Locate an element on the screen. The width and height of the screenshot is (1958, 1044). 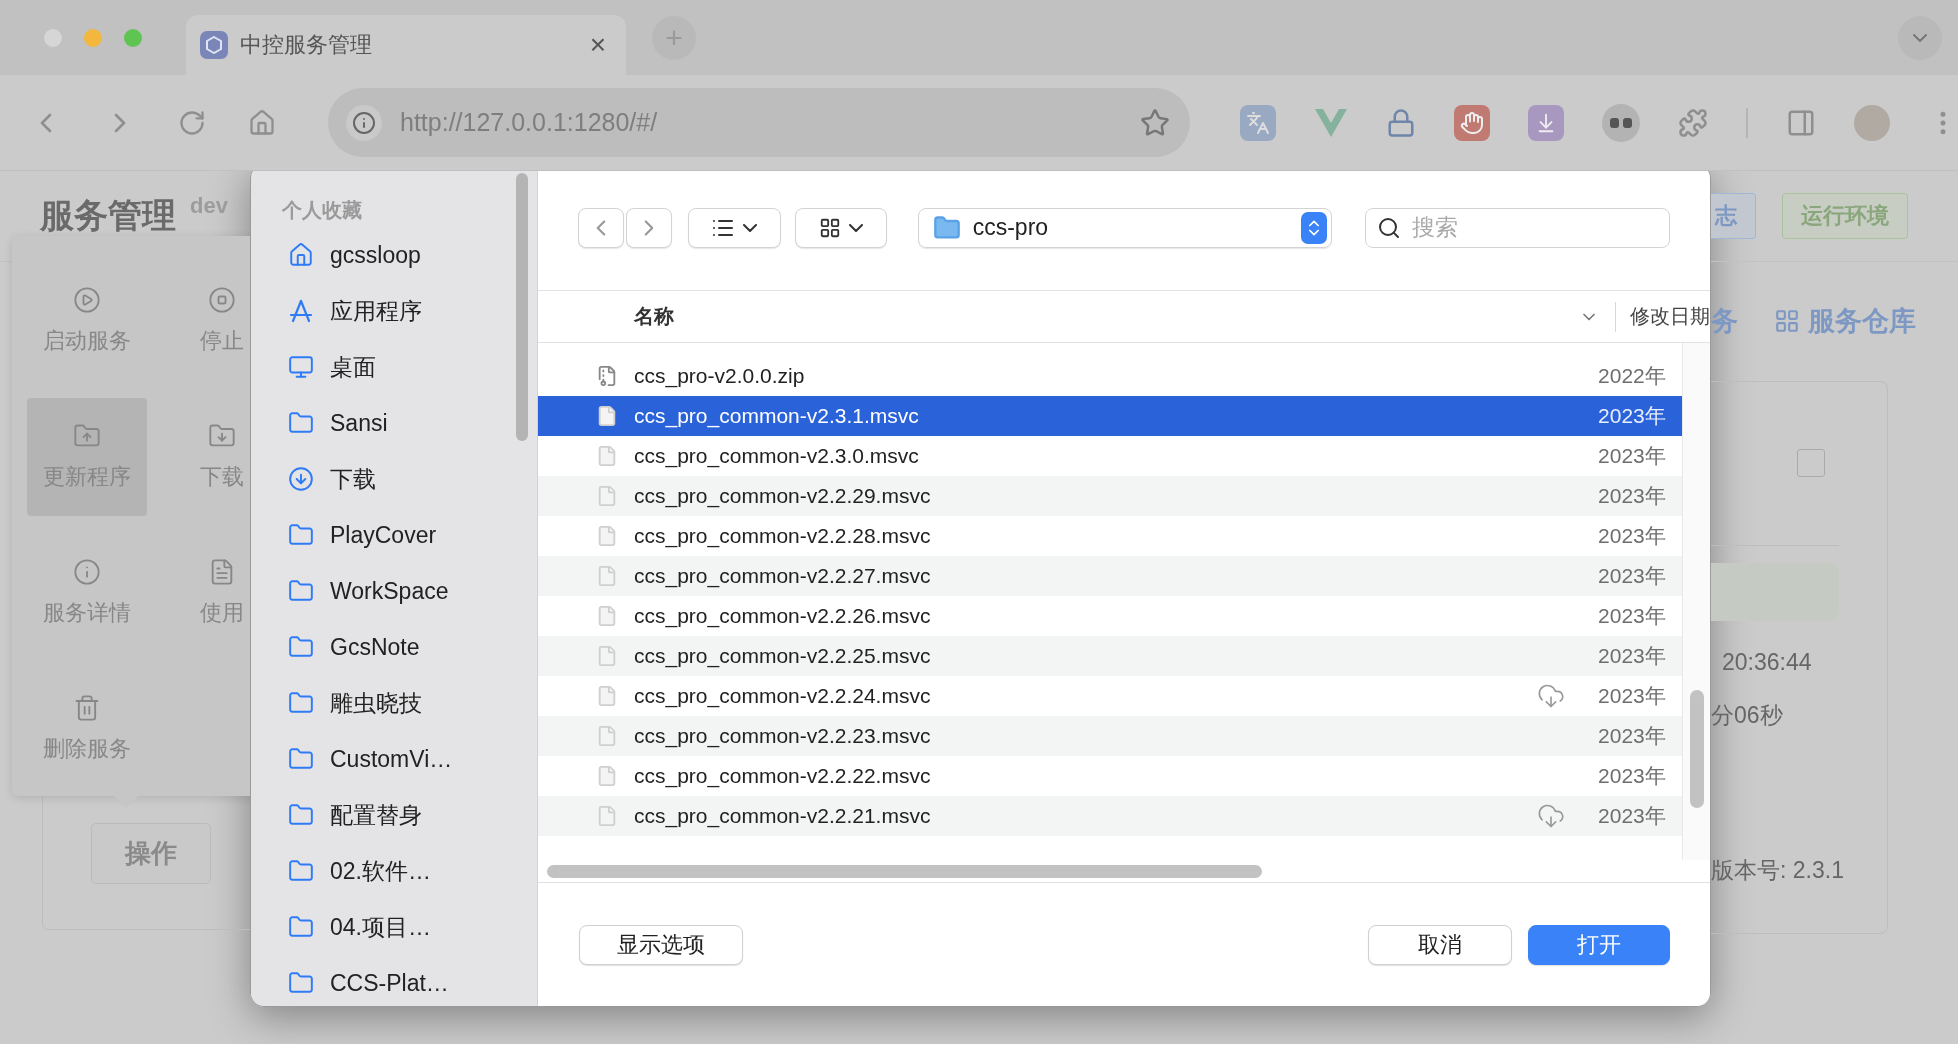
sidebar-item: GcsNote is located at coordinates (394, 647).